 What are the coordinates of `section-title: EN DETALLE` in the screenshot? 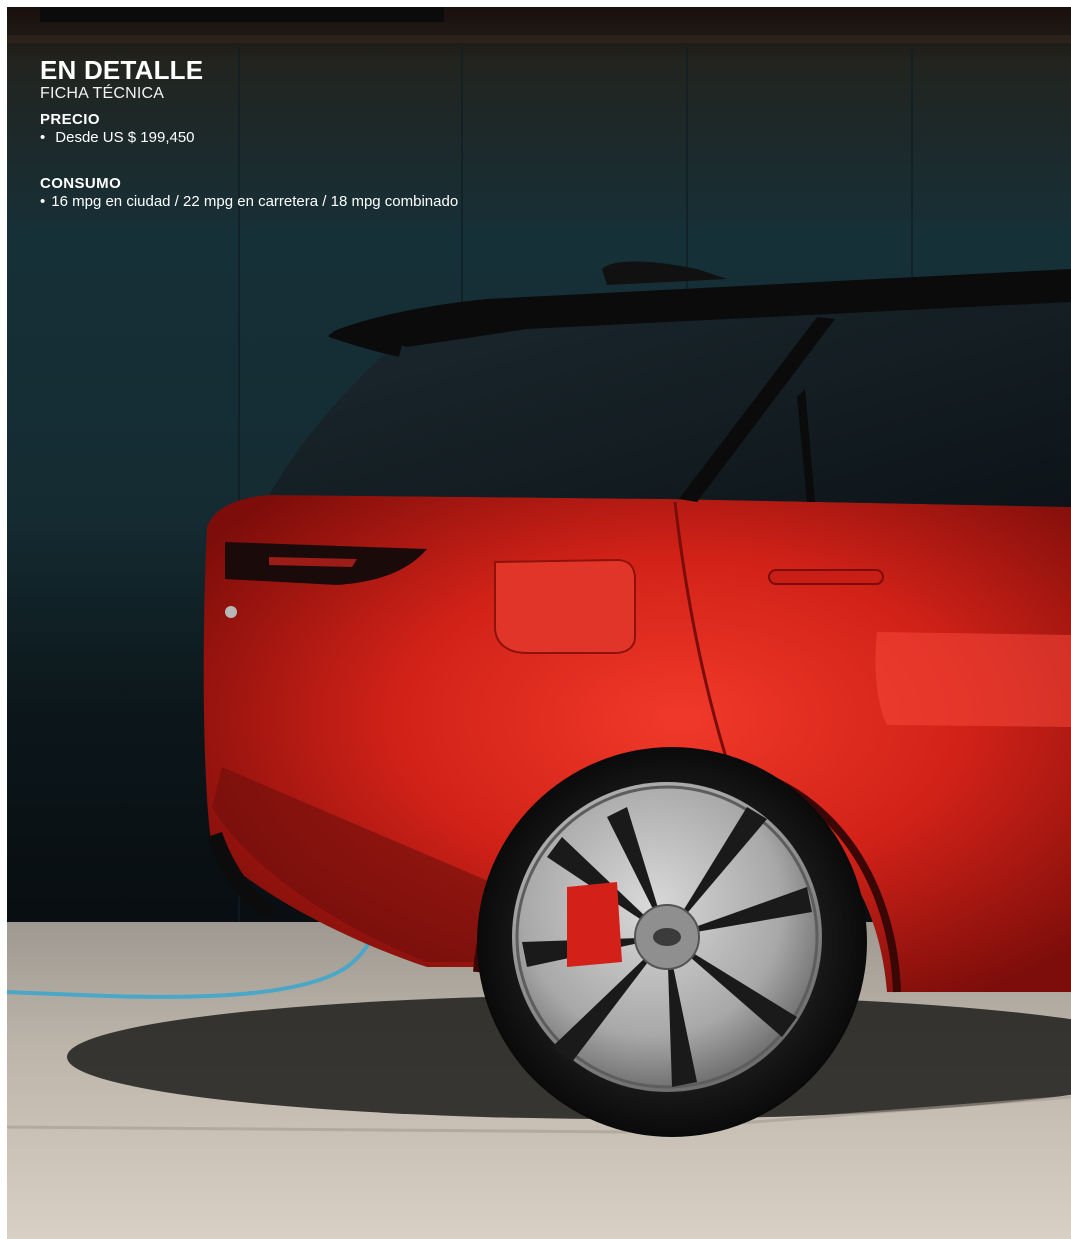 It's located at (122, 70).